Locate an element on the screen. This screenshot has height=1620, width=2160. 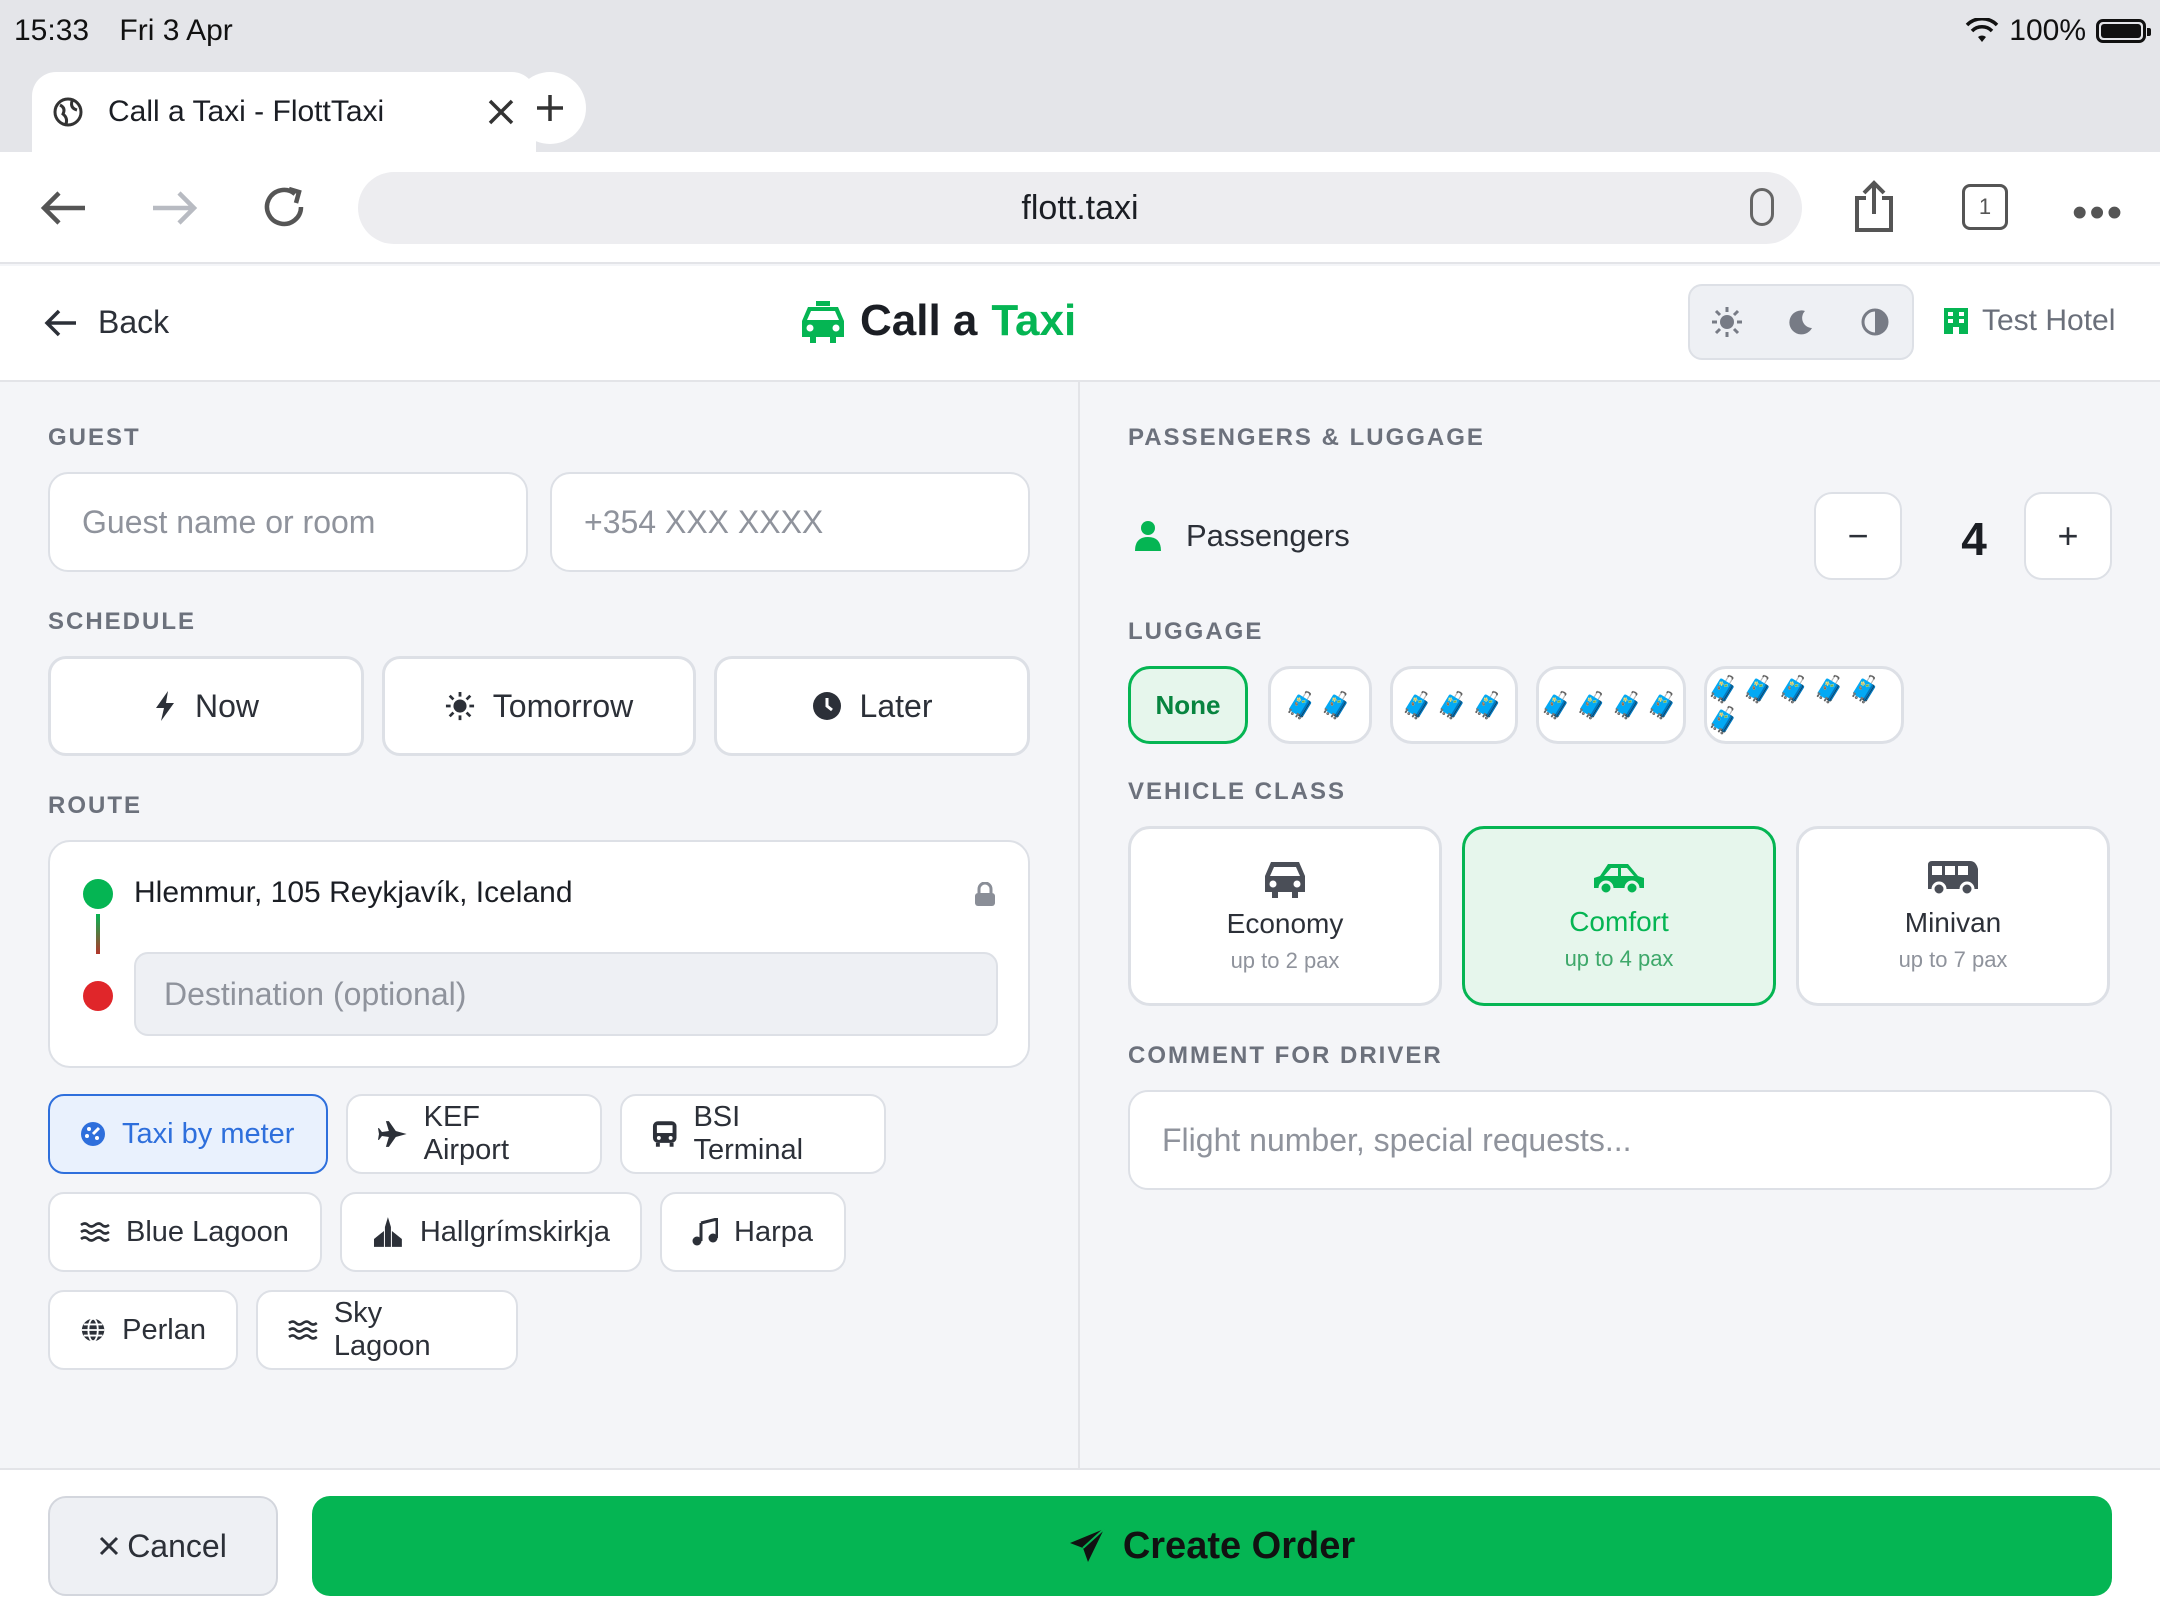
globe-icon is located at coordinates (93, 1330).